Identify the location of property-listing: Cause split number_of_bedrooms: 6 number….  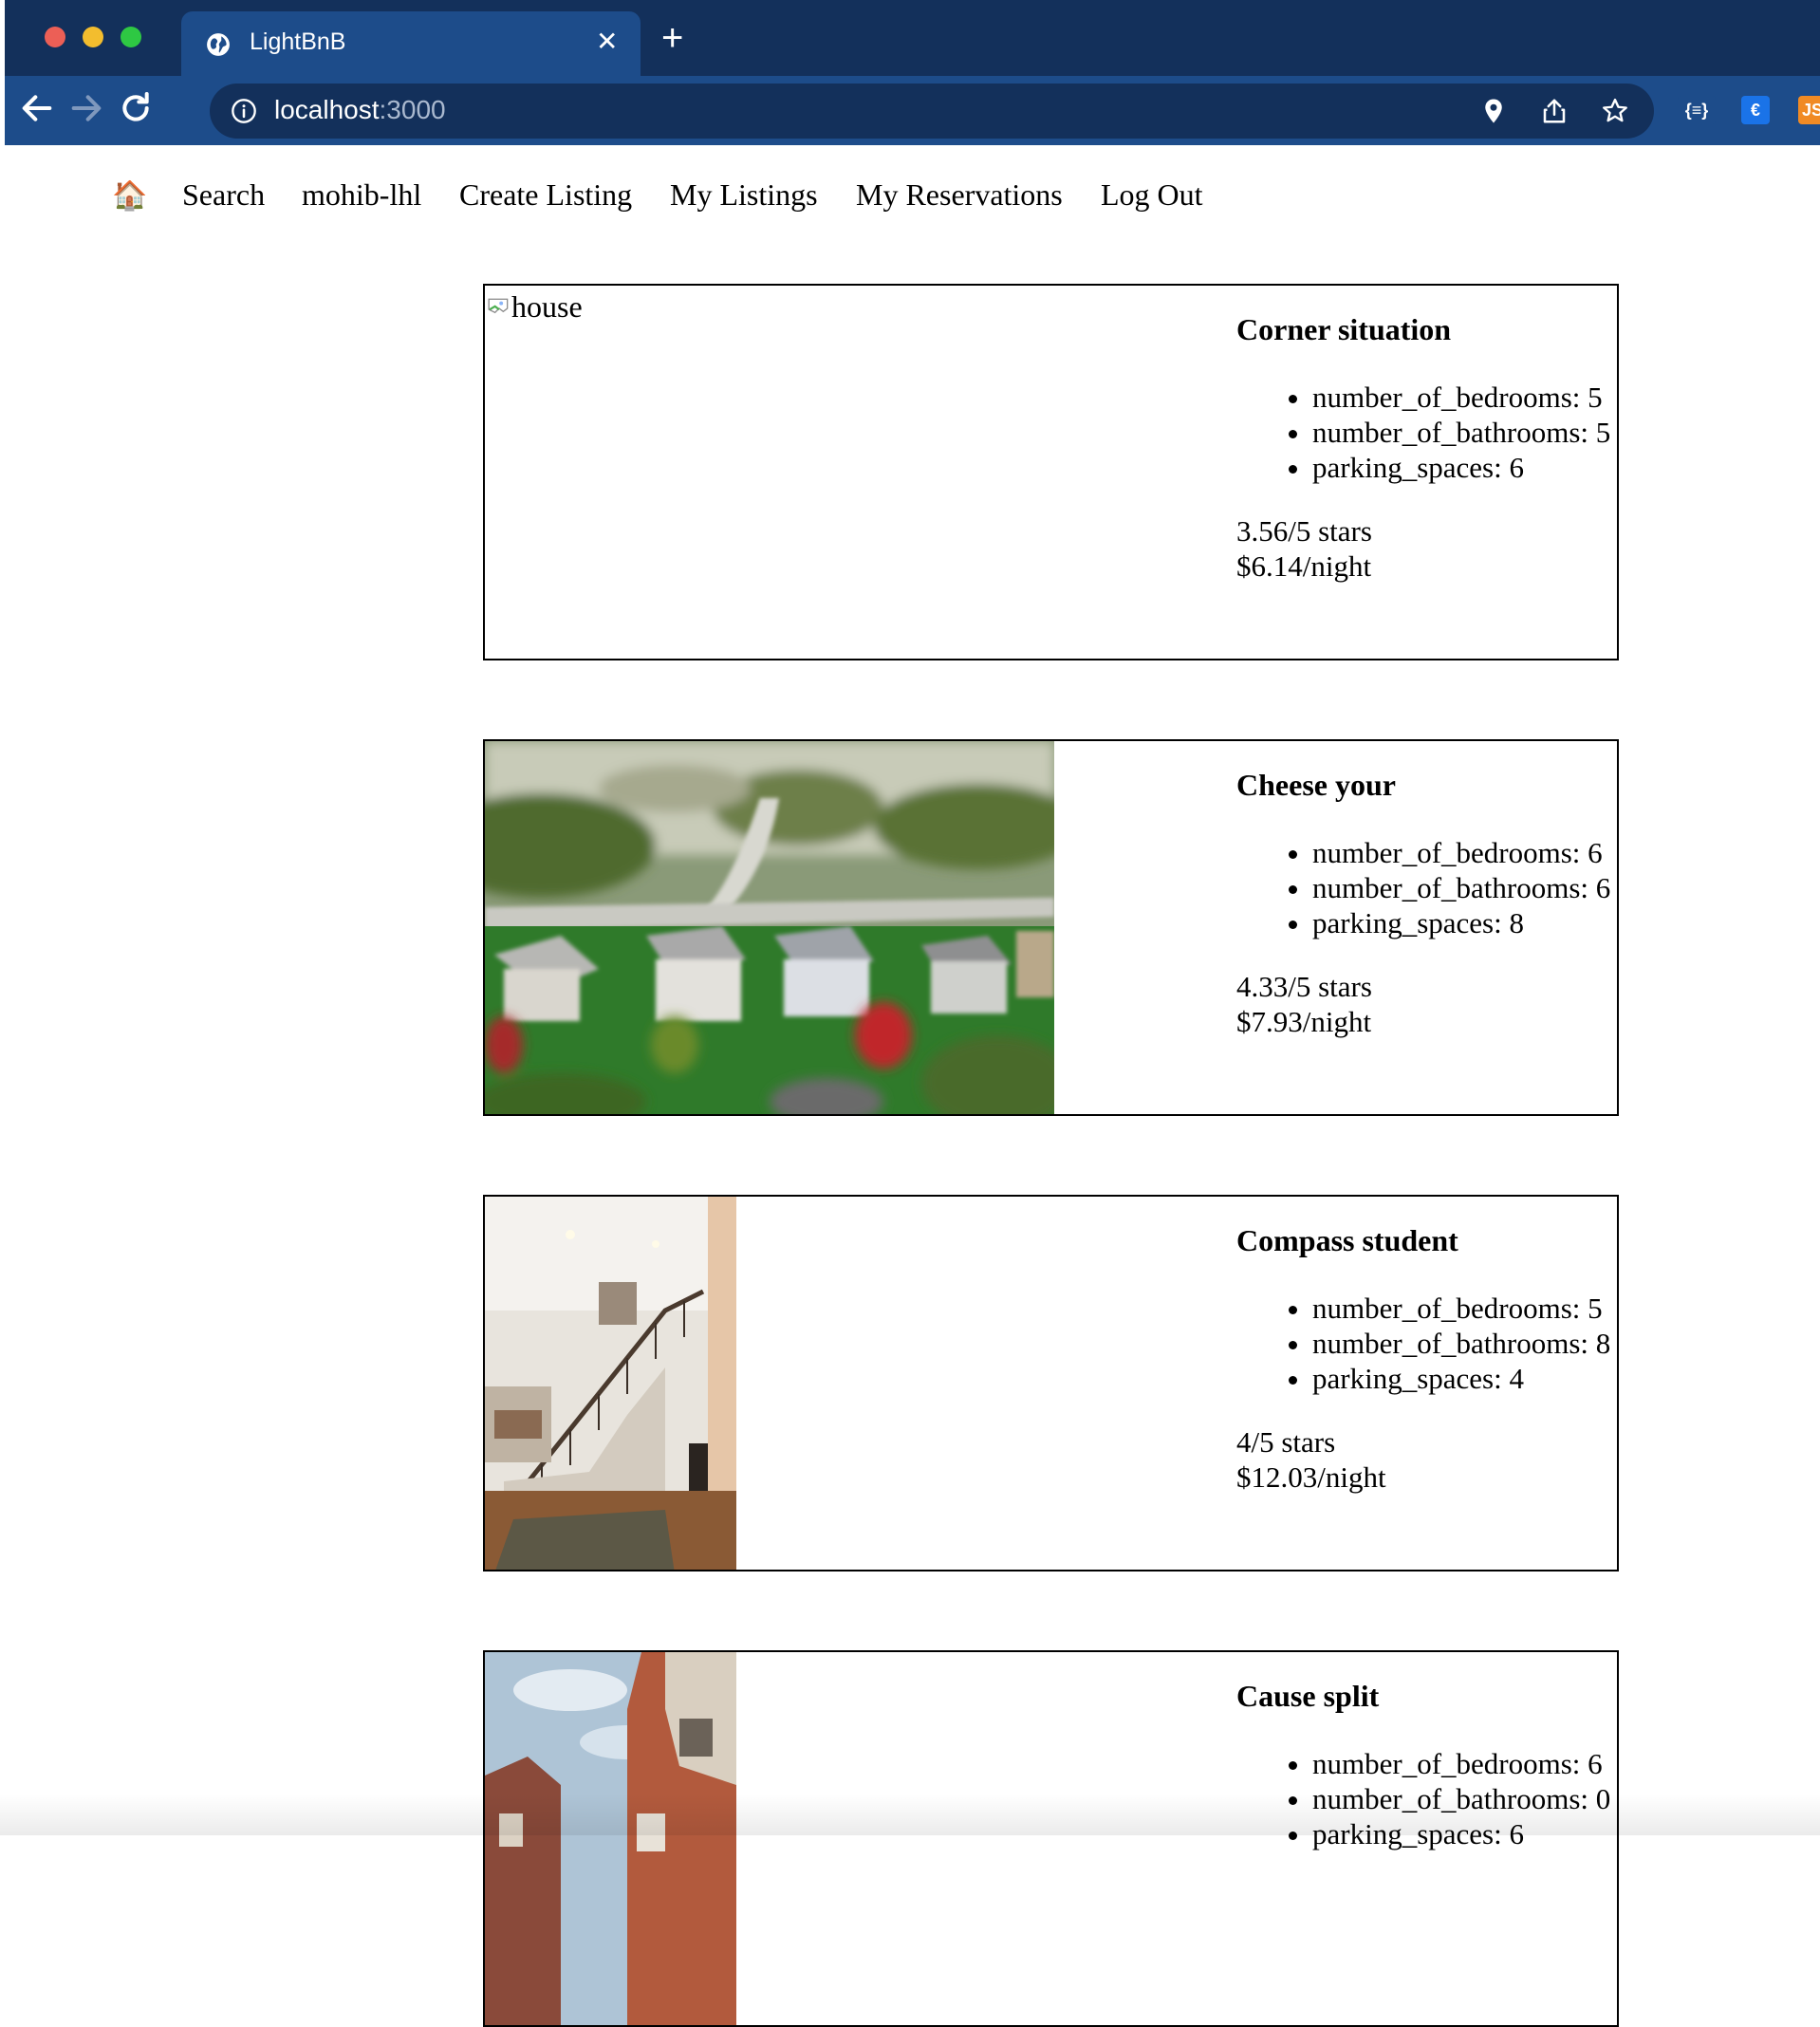
(1051, 1838).